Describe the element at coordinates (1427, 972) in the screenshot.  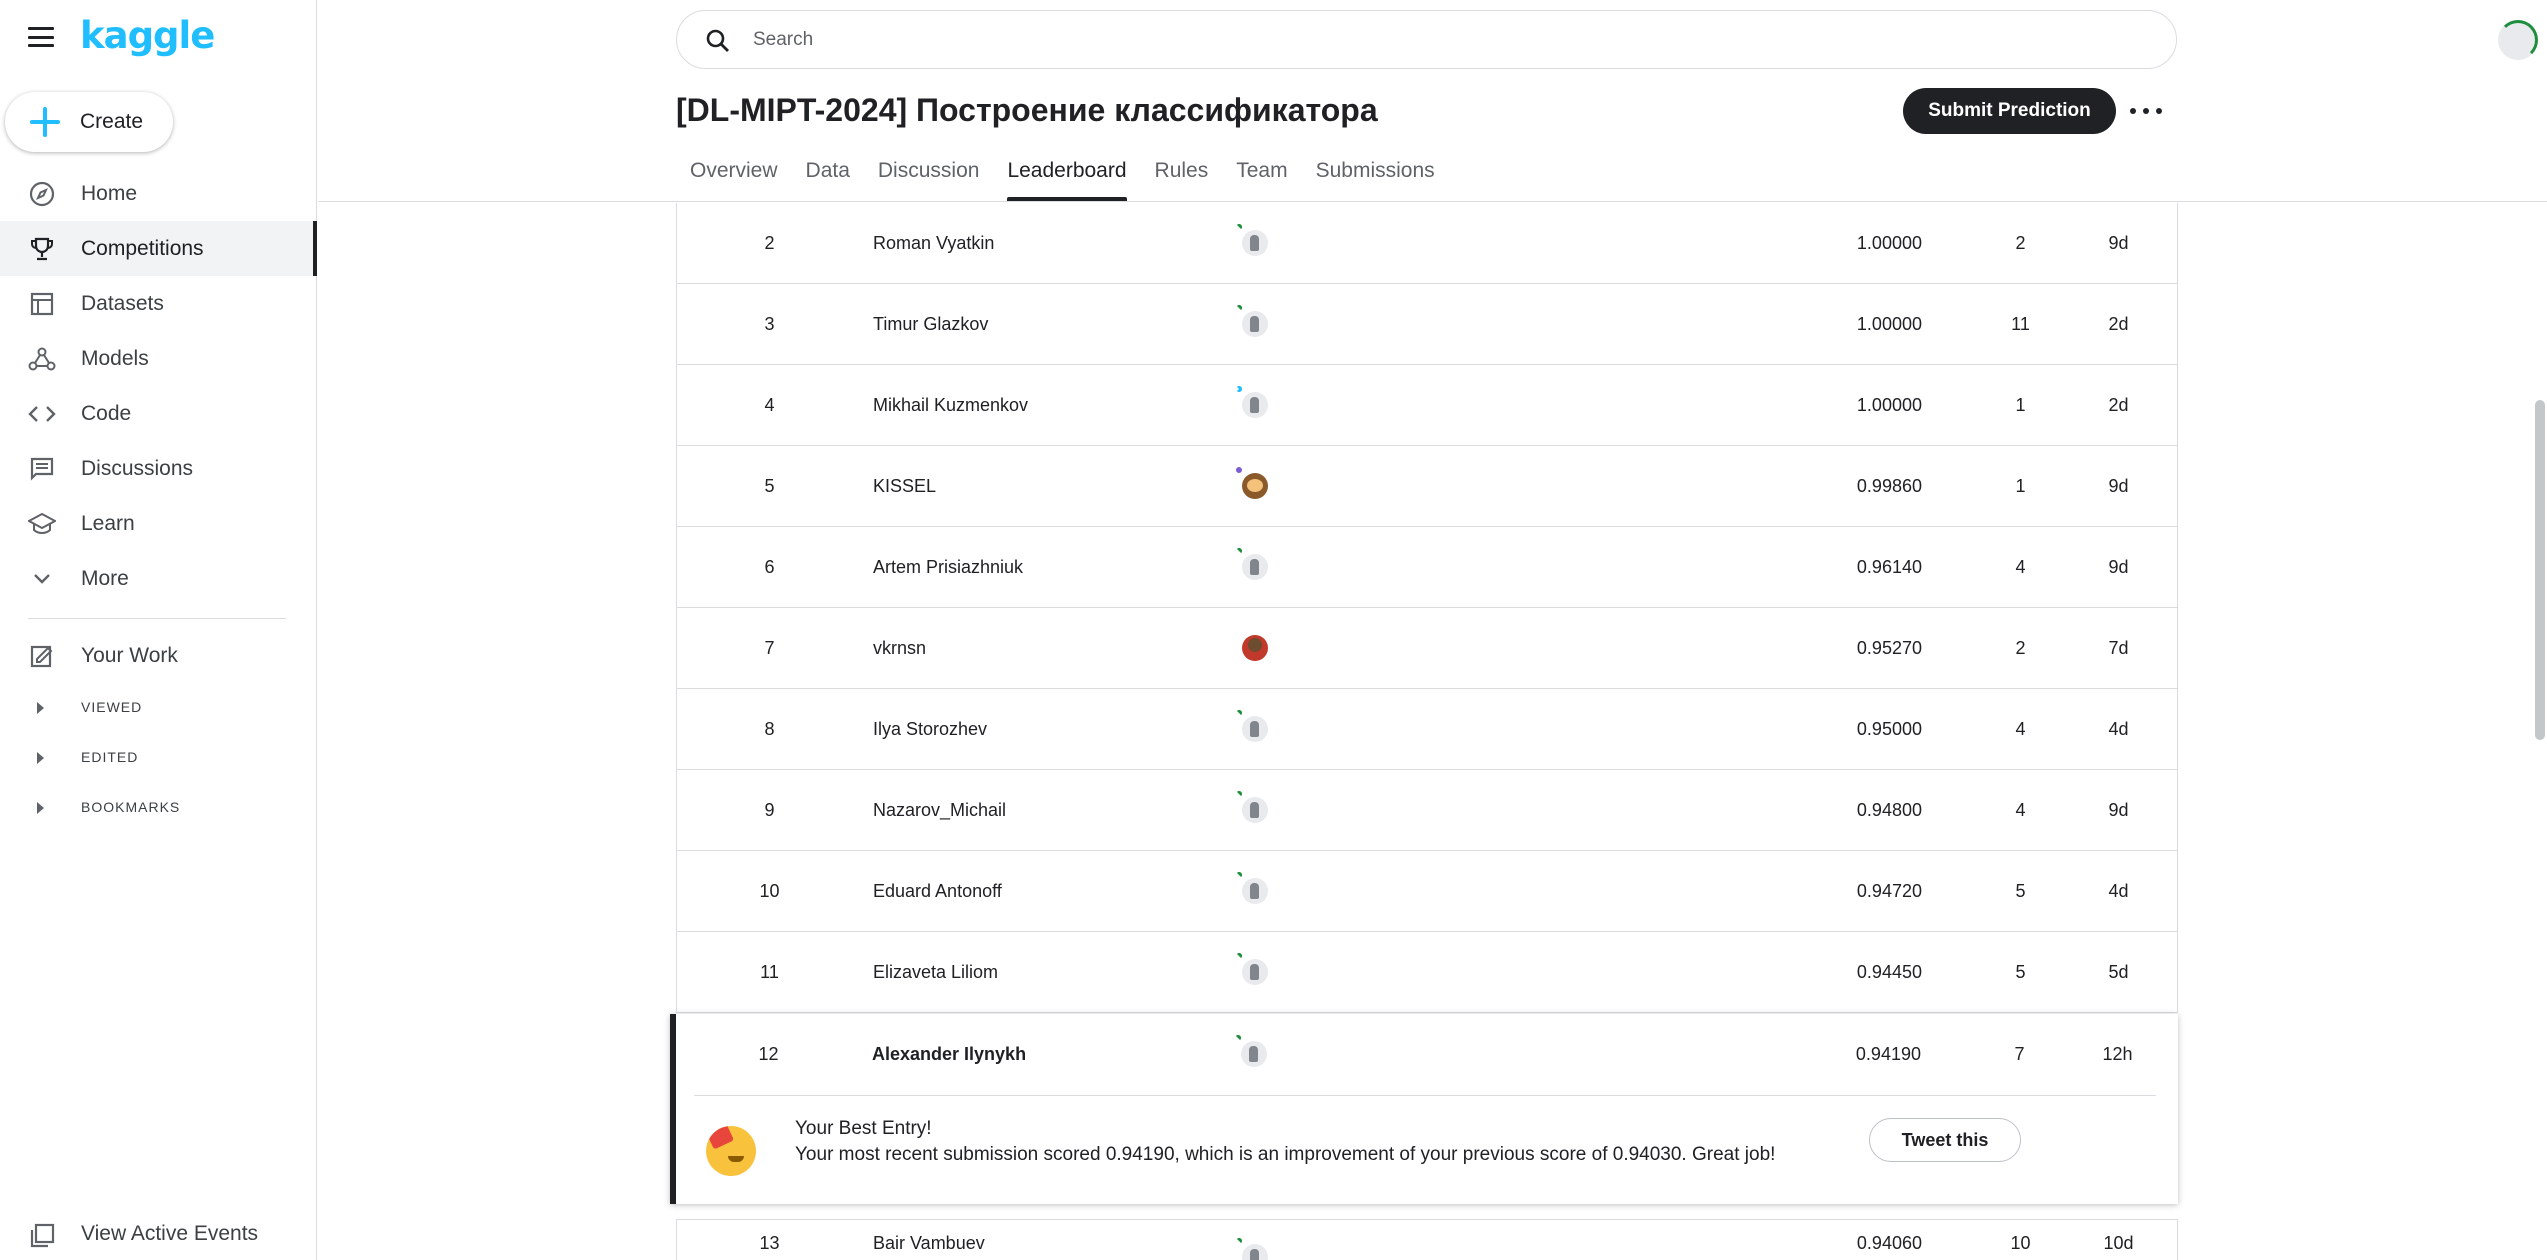
I see `table-row: 11 Elizaveta Liliom 0.94450 5 5d` at that location.